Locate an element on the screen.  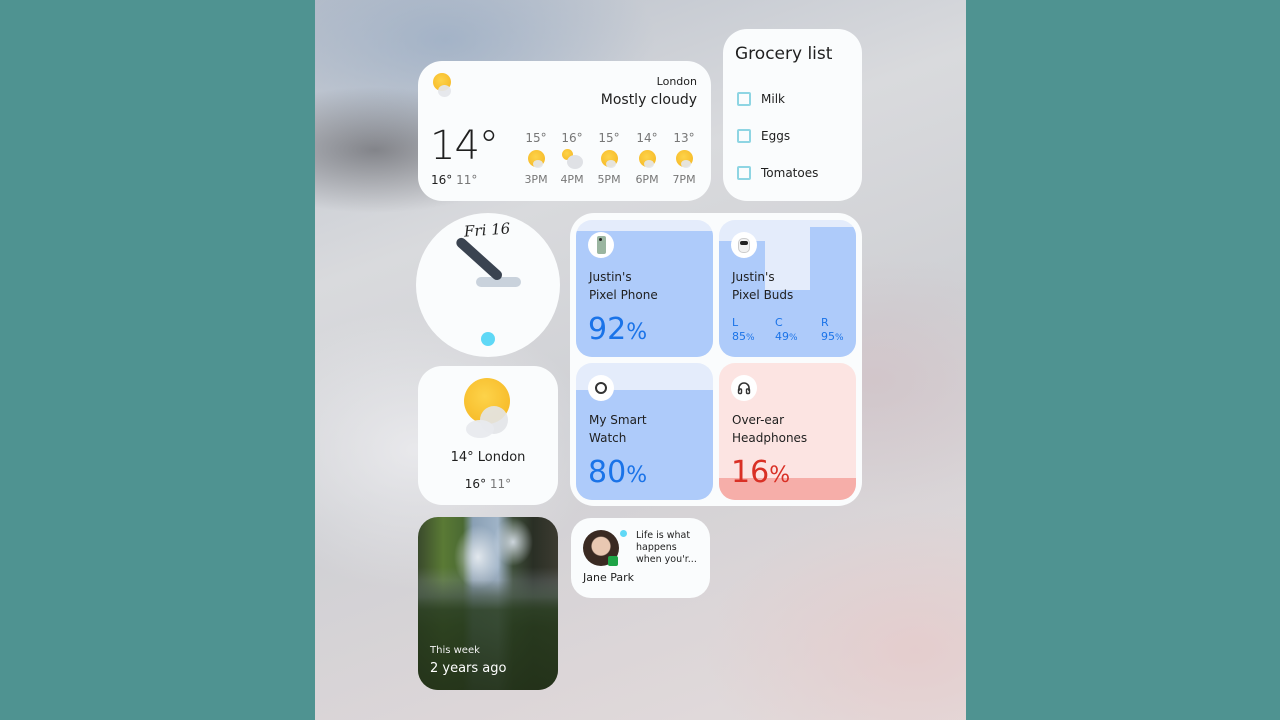
device-over-ear-headphones: Over-ear Headphones 16% is located at coordinates (787, 431).